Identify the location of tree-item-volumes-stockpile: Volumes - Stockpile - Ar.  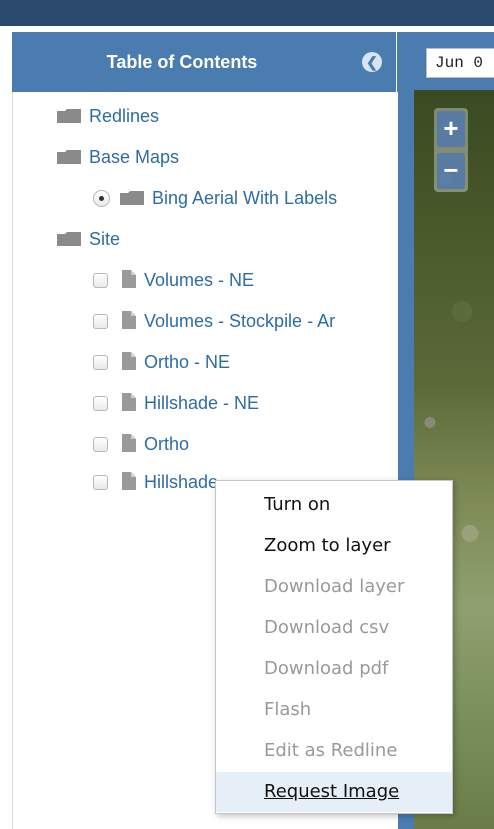
(214, 321).